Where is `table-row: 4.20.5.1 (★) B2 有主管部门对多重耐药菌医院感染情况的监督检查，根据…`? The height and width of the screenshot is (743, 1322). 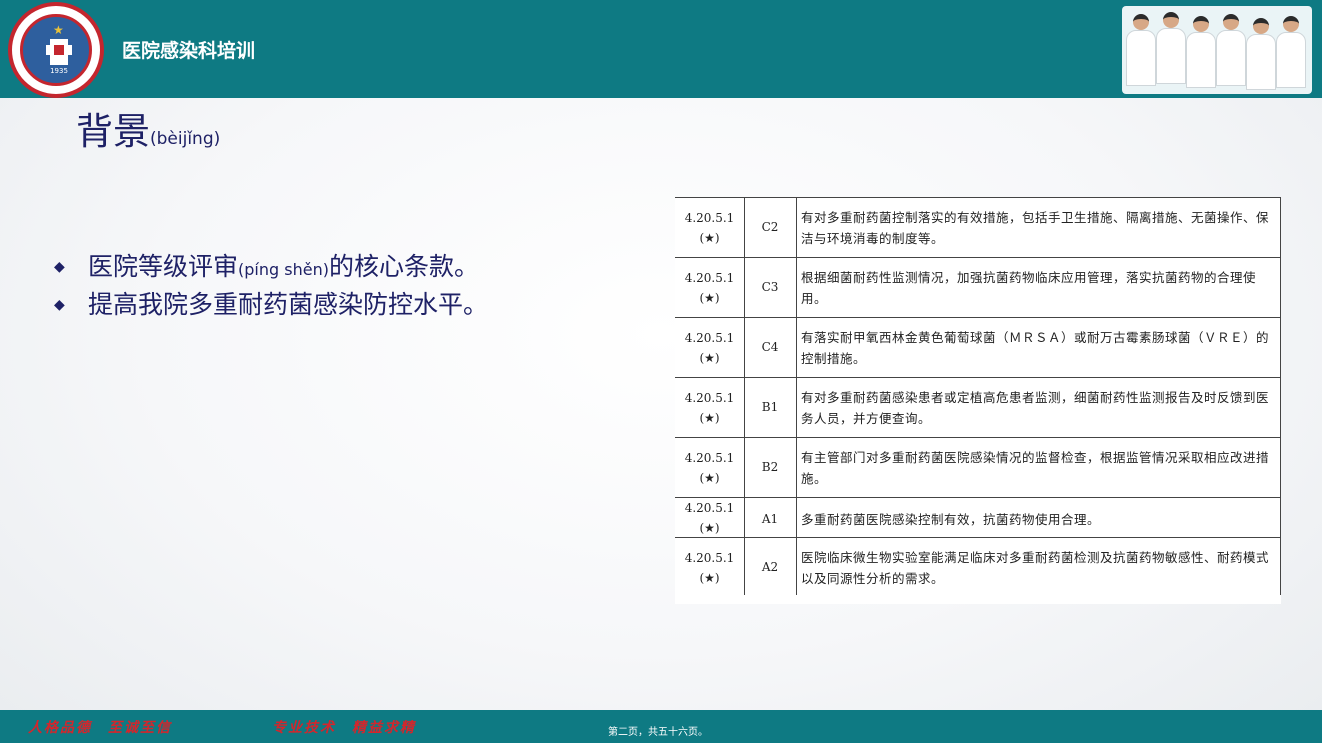 table-row: 4.20.5.1 (★) B2 有主管部门对多重耐药菌医院感染情况的监督检查，根据… is located at coordinates (978, 467).